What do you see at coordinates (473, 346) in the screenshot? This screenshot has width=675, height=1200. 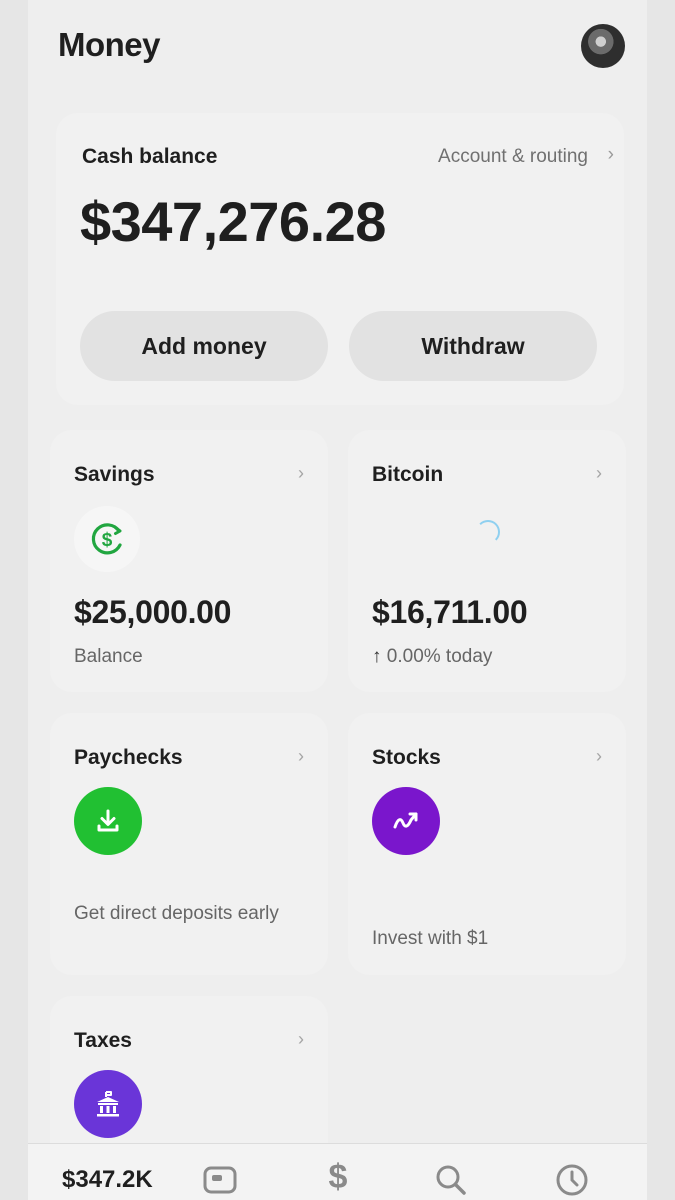 I see `withdraw-button: Withdraw` at bounding box center [473, 346].